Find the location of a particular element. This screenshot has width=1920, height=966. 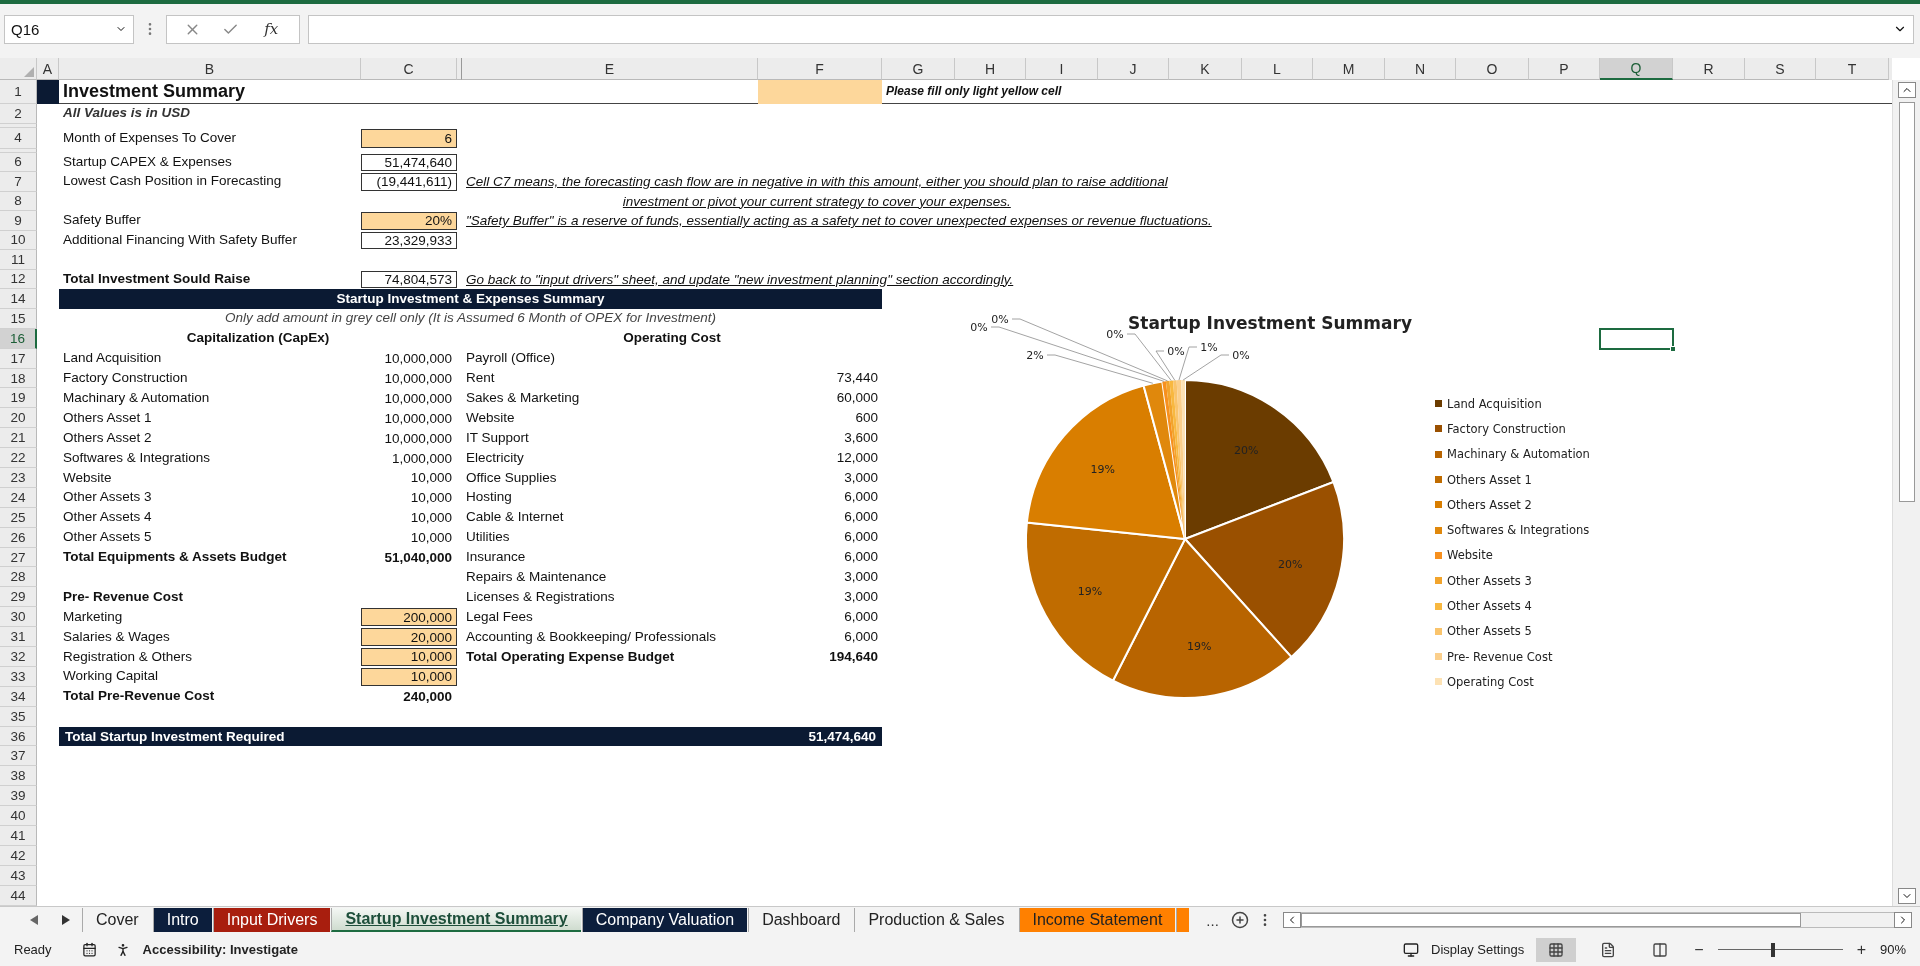

column-header: P is located at coordinates (1564, 69).